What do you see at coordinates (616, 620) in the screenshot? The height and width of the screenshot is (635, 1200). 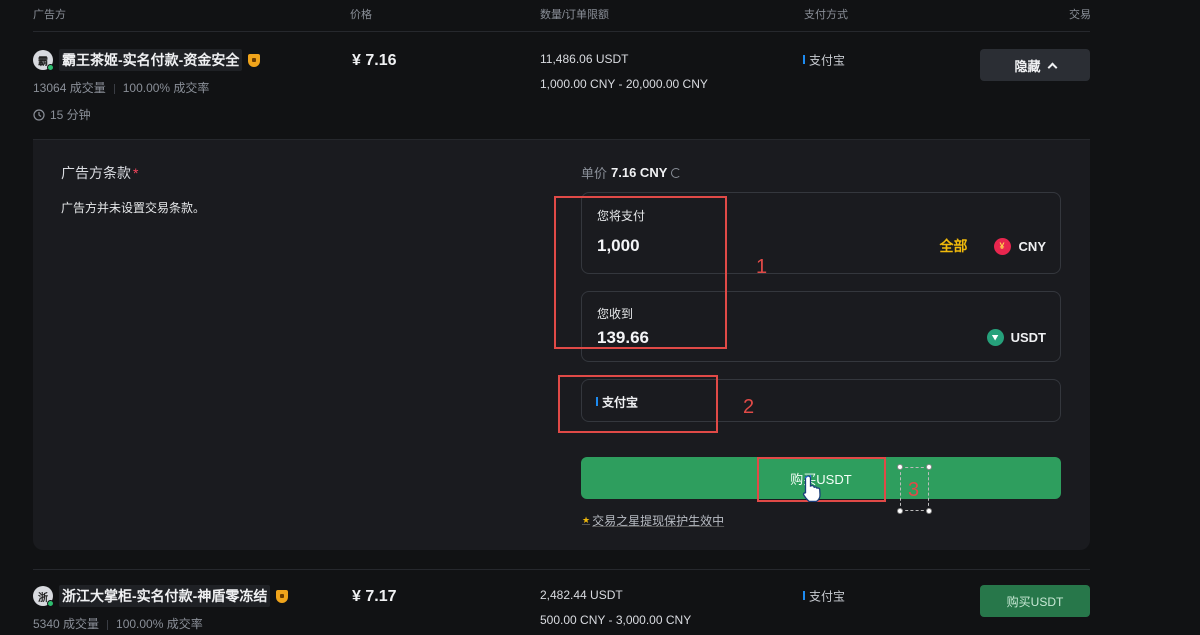 I see `order-limit: 500.00 CNY - 3,000.00 CNY` at bounding box center [616, 620].